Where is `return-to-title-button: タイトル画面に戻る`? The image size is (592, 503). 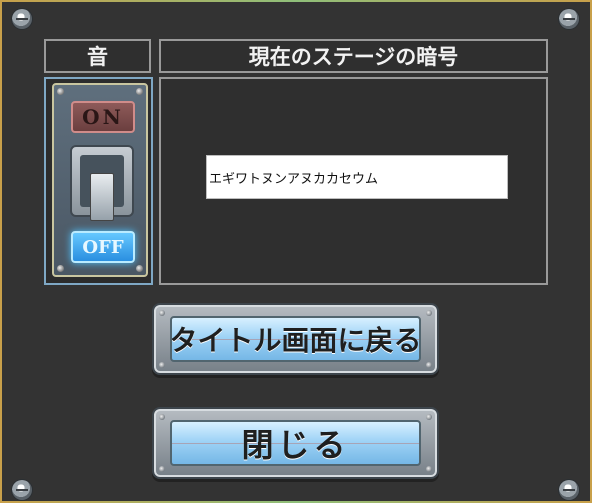
return-to-title-button: タイトル画面に戻る is located at coordinates (295, 339).